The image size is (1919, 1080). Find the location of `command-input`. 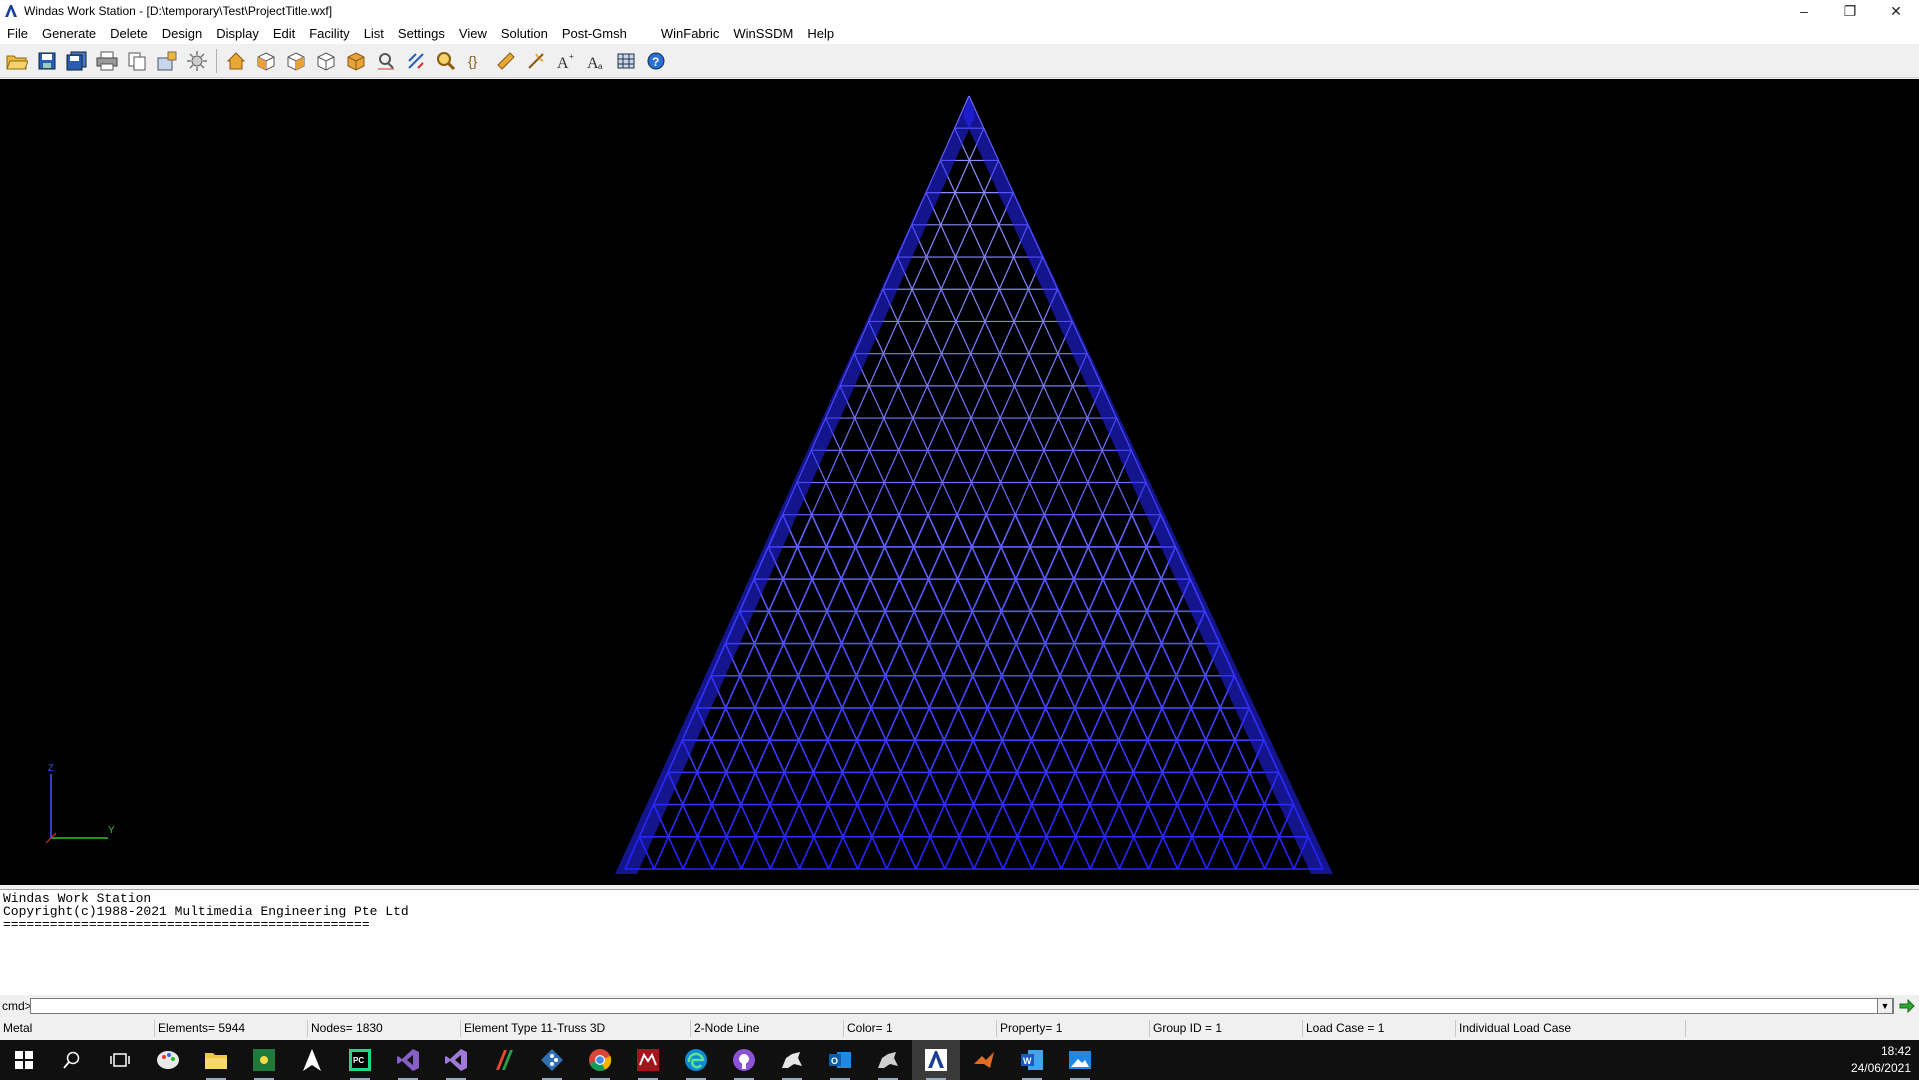

command-input is located at coordinates (962, 1006).